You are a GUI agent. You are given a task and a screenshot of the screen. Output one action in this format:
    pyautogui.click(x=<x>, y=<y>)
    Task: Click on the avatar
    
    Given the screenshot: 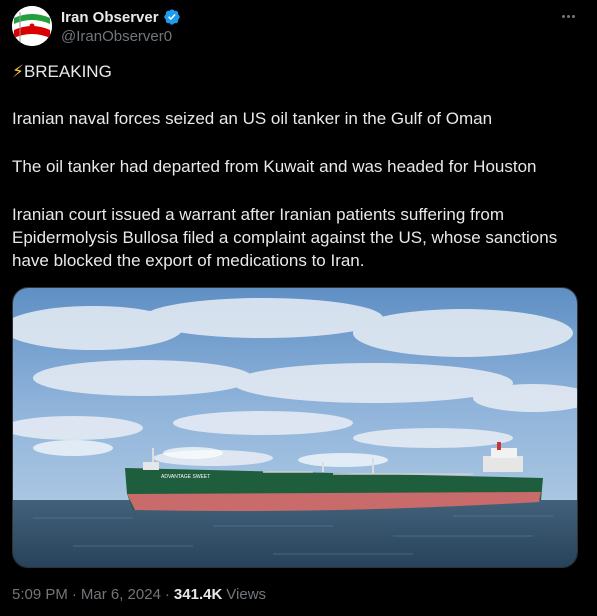 What is the action you would take?
    pyautogui.click(x=32, y=26)
    